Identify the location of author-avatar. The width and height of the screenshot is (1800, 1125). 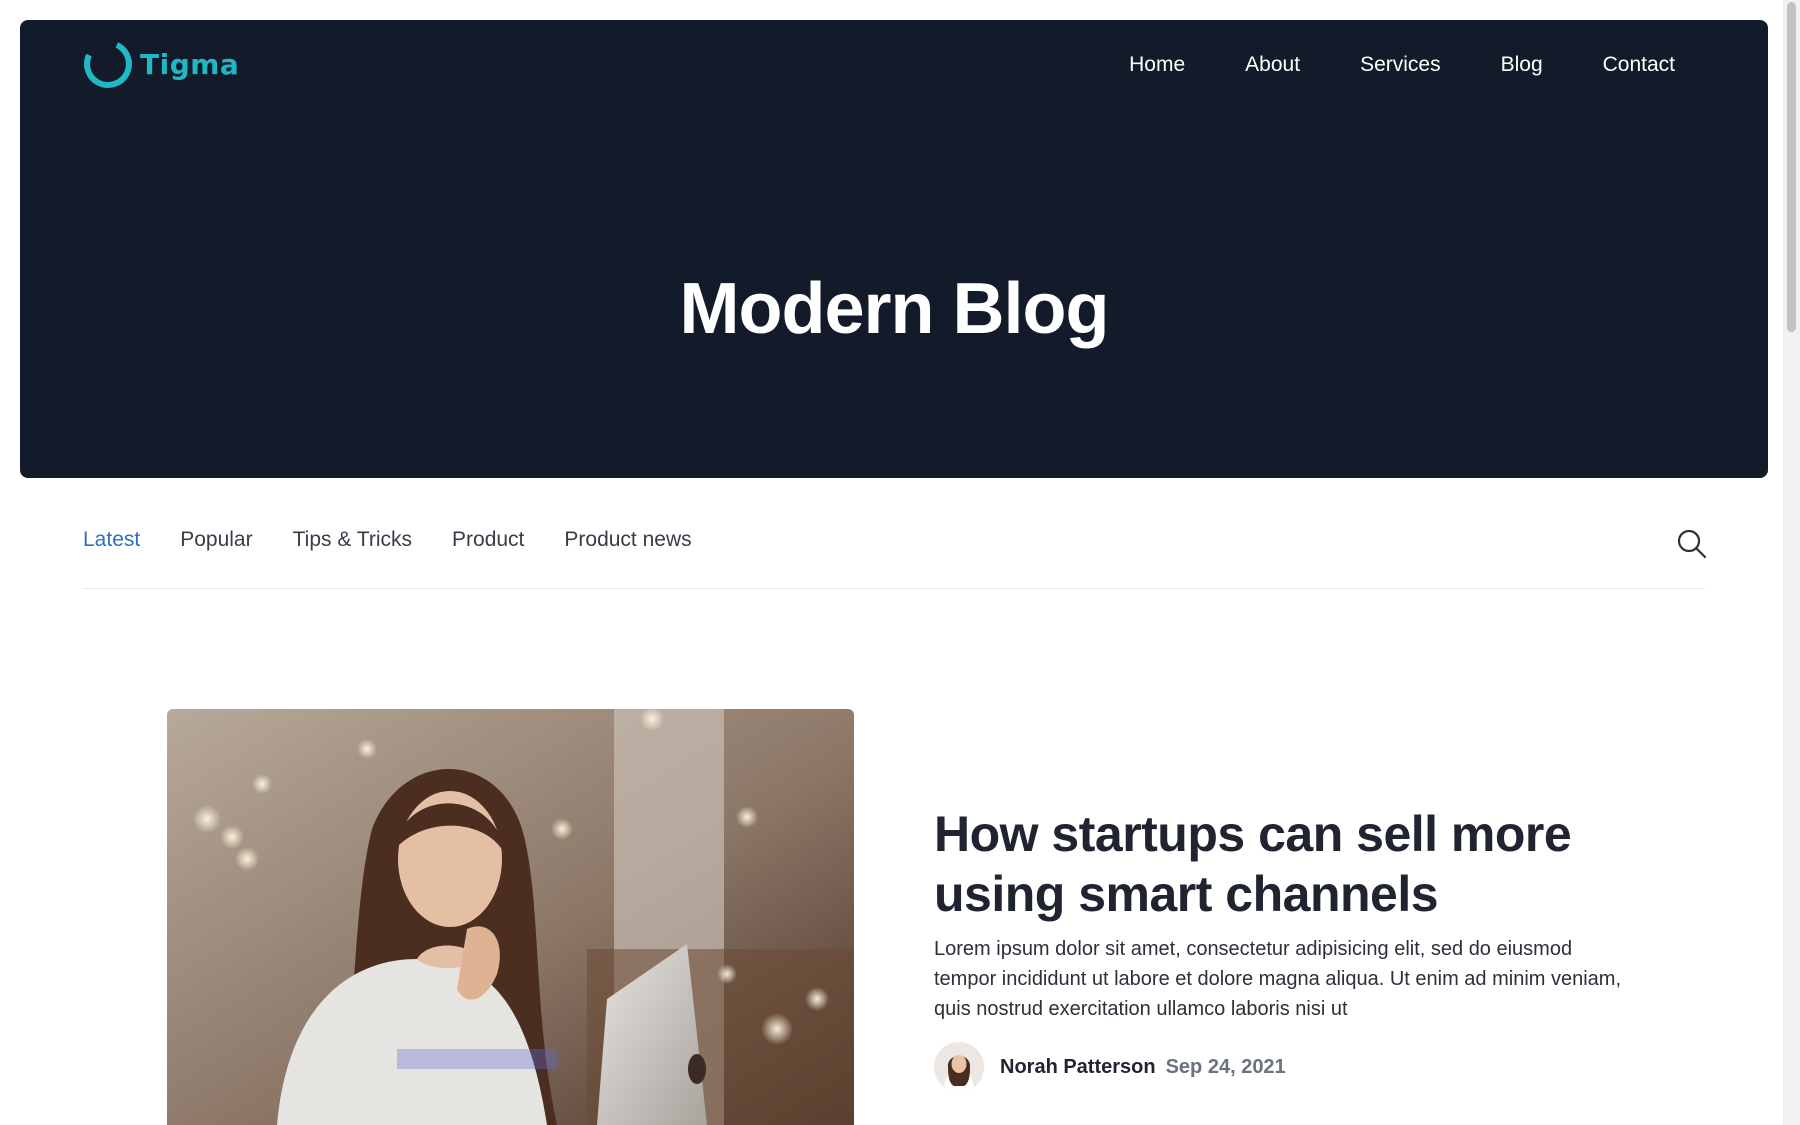
(959, 1067).